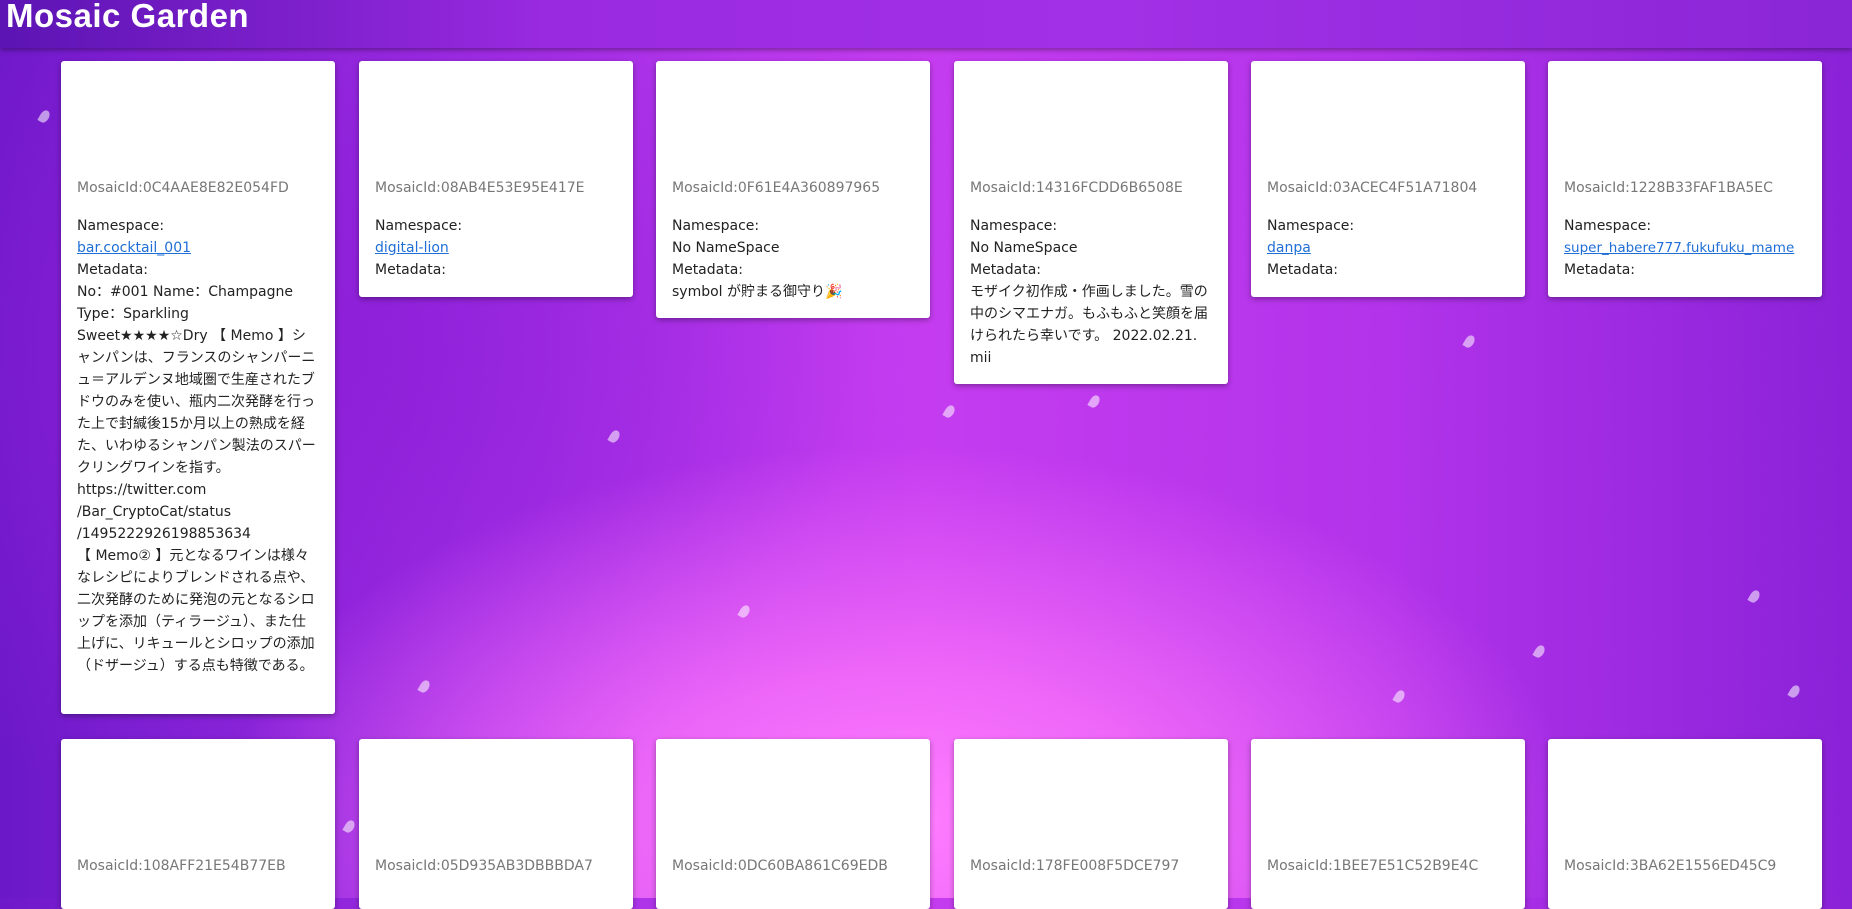 Image resolution: width=1852 pixels, height=909 pixels. I want to click on mosaic-card: MosaicId:108AFF21E54B77EB, so click(198, 824).